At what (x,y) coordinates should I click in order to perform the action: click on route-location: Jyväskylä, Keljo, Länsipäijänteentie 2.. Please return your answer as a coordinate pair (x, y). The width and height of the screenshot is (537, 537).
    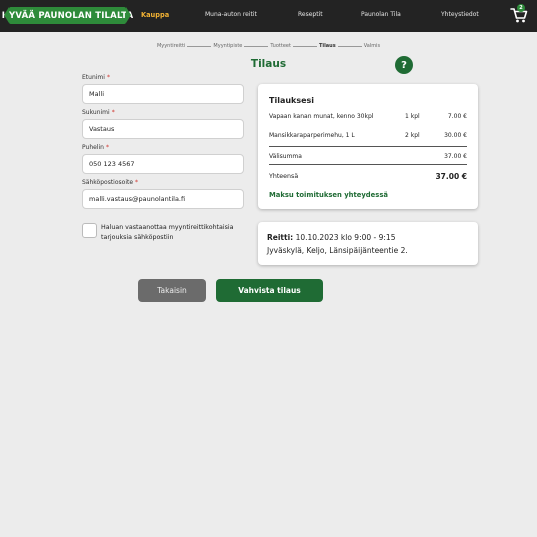
    Looking at the image, I should click on (337, 250).